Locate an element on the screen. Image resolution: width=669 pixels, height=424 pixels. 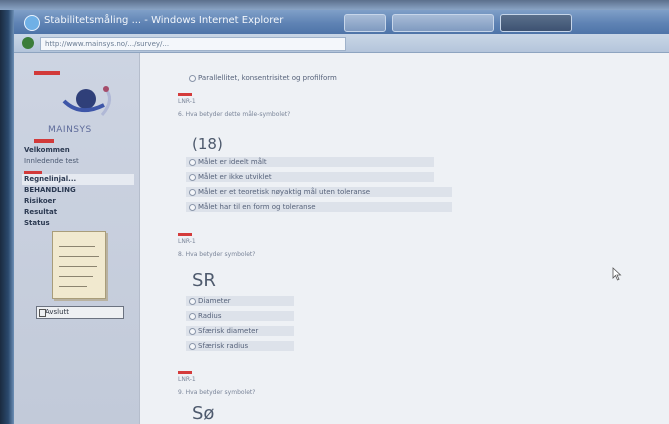
nav-item: Risikoer is located at coordinates (78, 201).